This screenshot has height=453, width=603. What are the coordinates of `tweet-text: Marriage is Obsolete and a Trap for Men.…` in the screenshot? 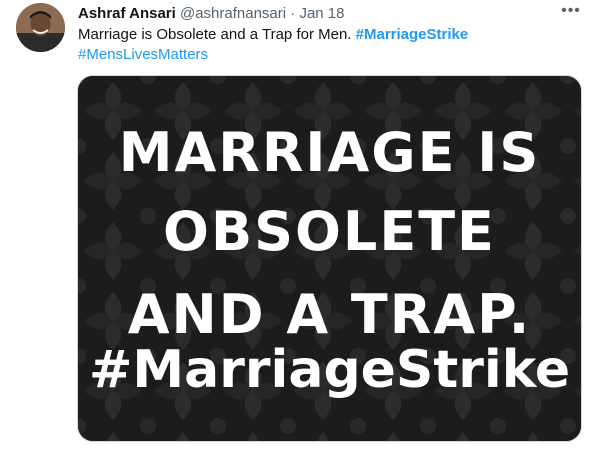 It's located at (328, 45).